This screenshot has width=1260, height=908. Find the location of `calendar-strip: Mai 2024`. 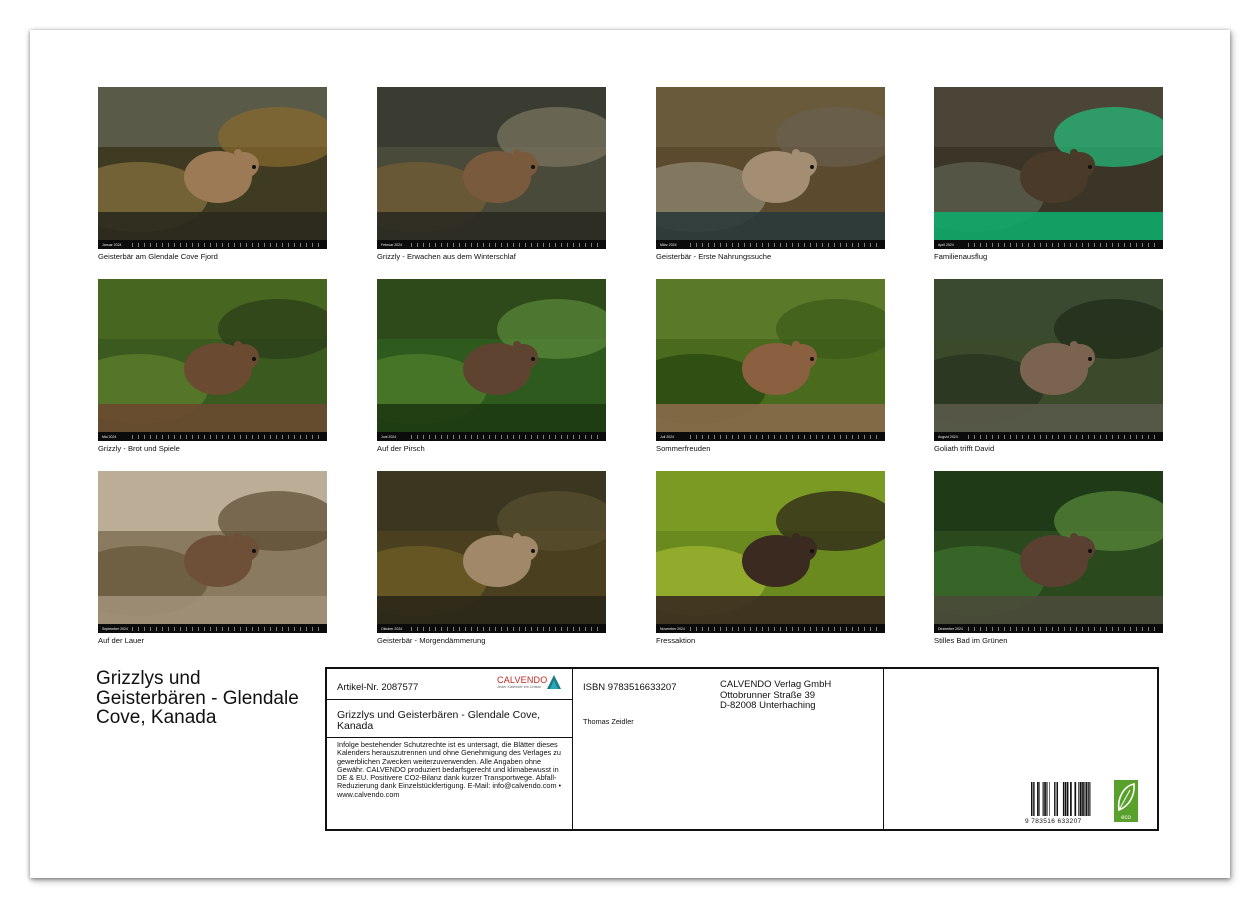

calendar-strip: Mai 2024 is located at coordinates (212, 436).